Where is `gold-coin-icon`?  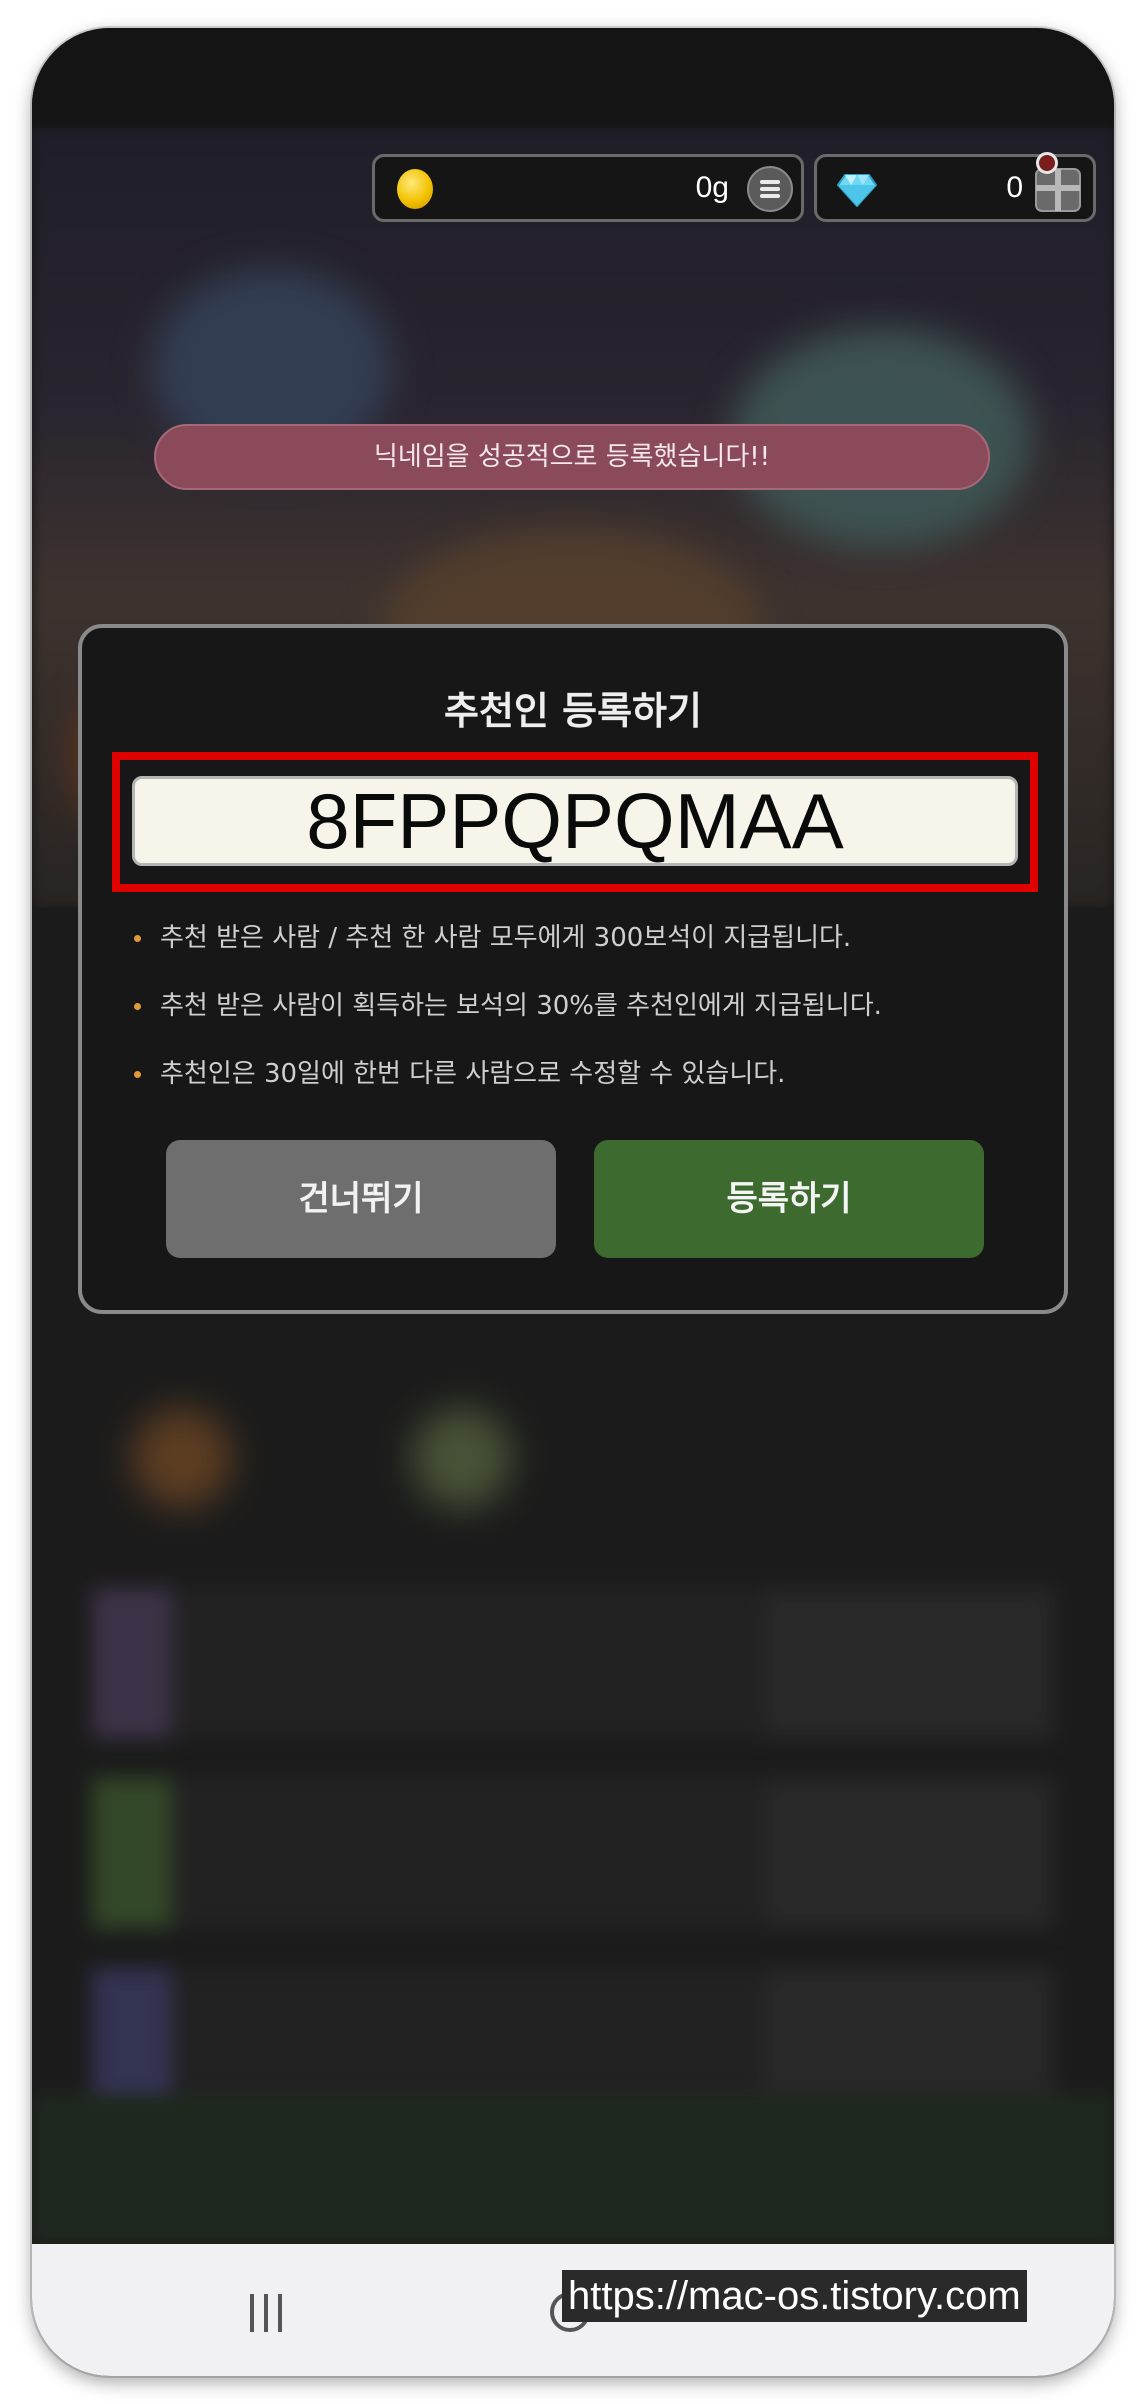
gold-coin-icon is located at coordinates (415, 189).